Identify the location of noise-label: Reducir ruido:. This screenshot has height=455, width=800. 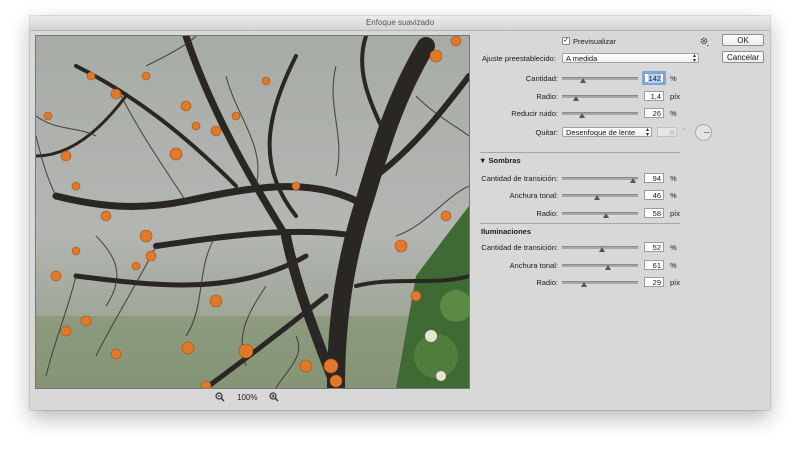
(534, 113).